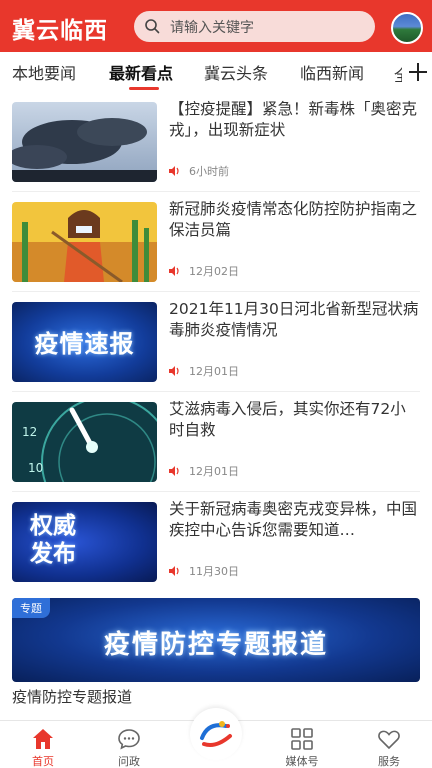 The width and height of the screenshot is (432, 768). I want to click on news-thumbnail: 疫情速报, so click(84, 342).